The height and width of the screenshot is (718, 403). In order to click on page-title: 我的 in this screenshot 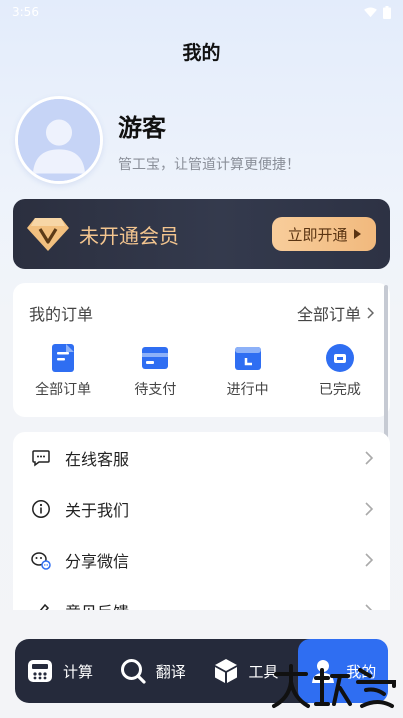, I will do `click(201, 53)`.